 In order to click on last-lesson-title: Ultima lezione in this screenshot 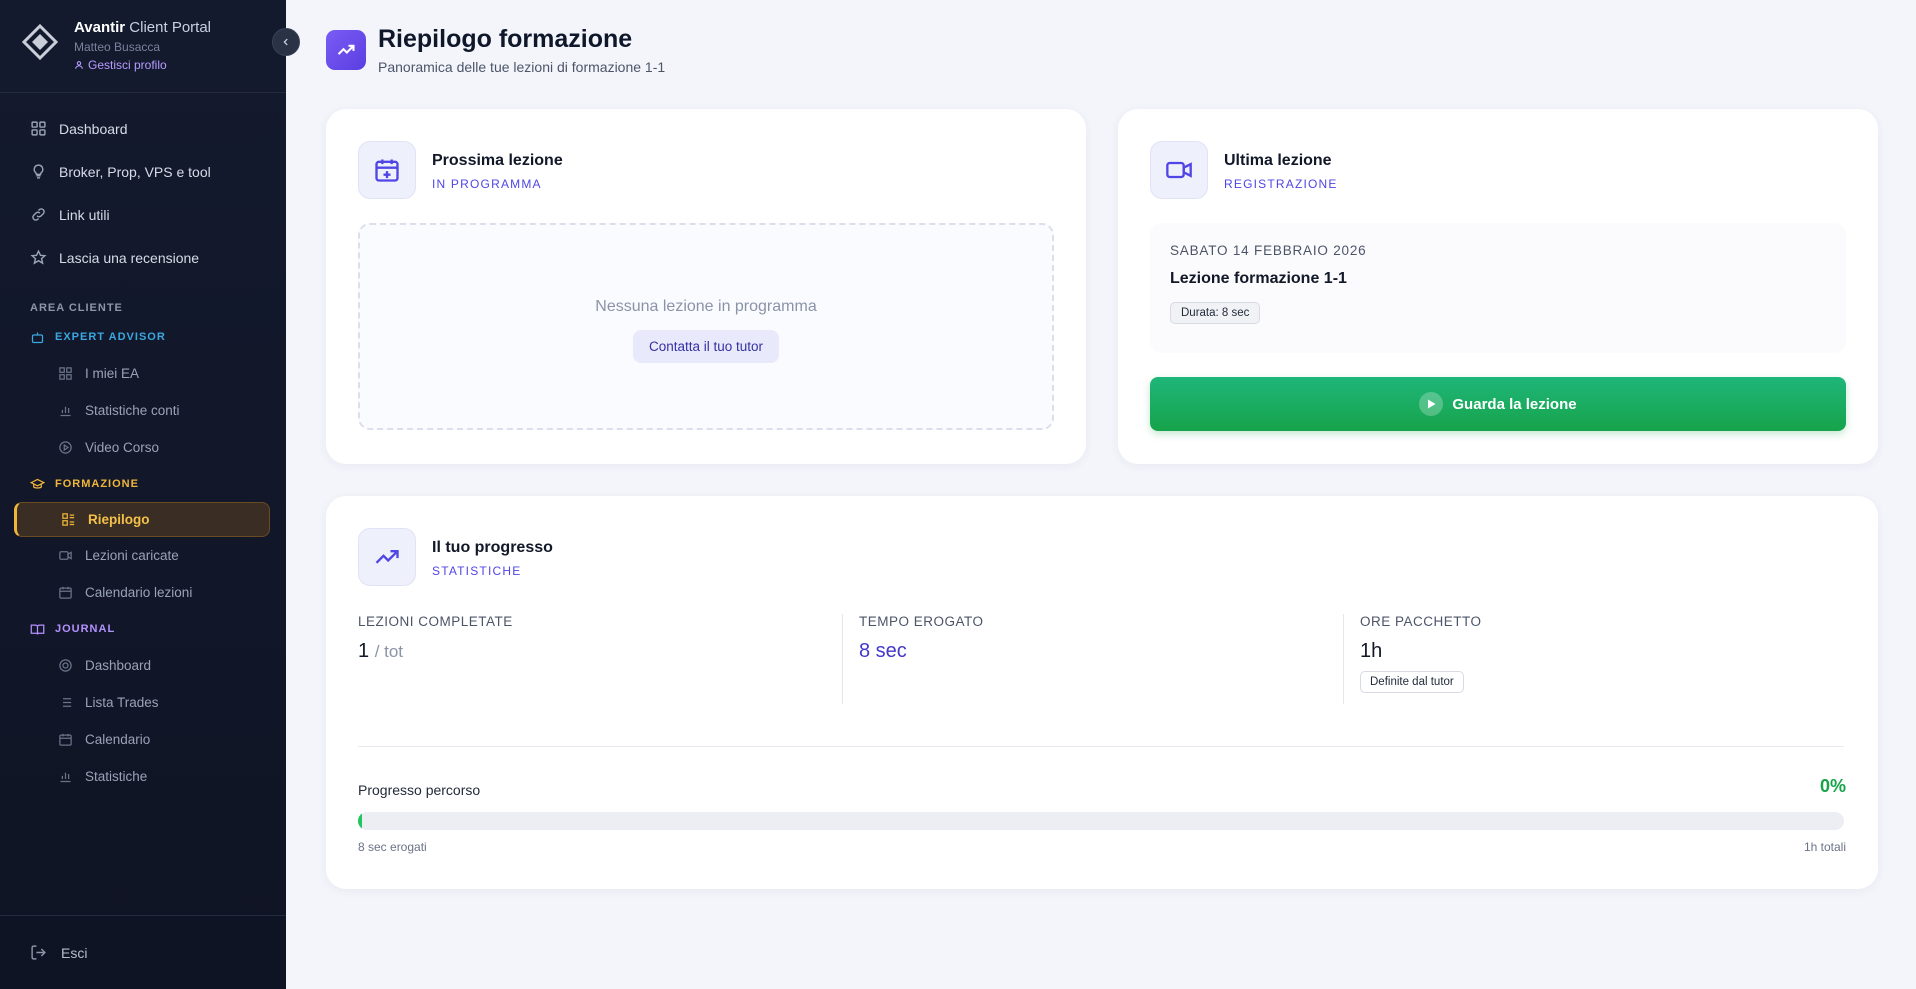, I will do `click(1278, 160)`.